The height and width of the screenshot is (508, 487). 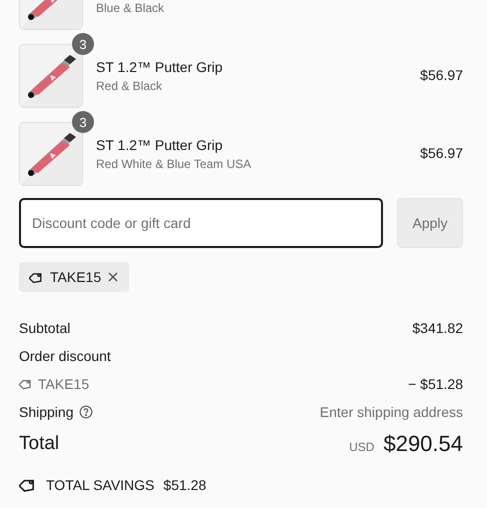 What do you see at coordinates (46, 412) in the screenshot?
I see `summary-label: Shipping` at bounding box center [46, 412].